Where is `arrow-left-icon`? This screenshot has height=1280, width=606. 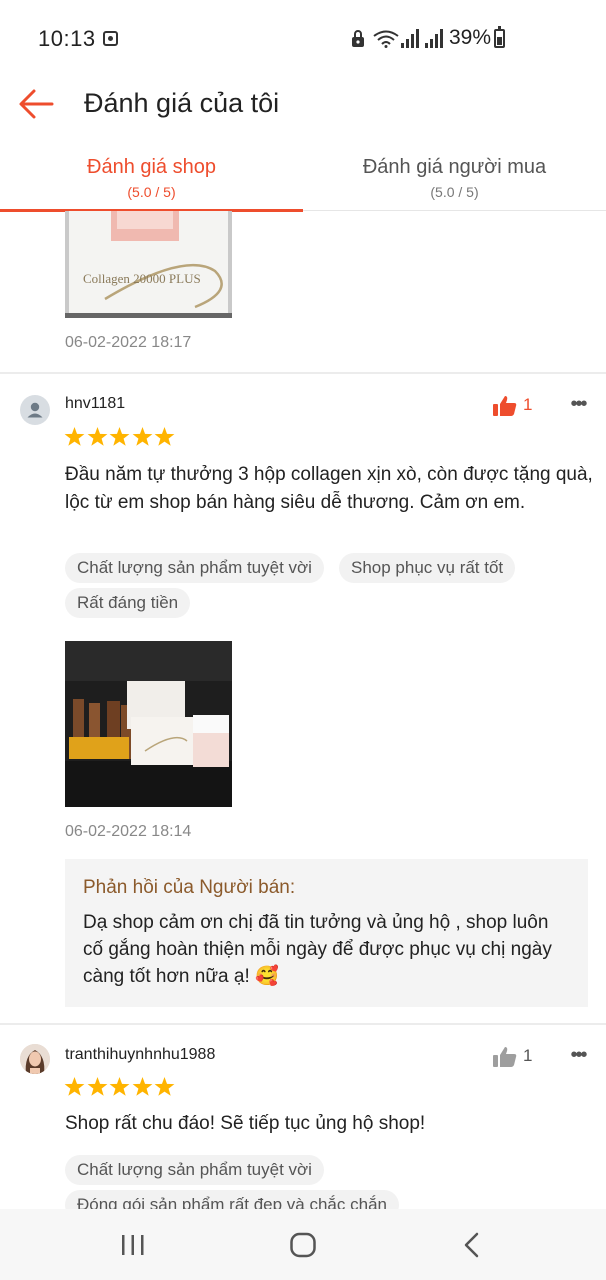 arrow-left-icon is located at coordinates (36, 104).